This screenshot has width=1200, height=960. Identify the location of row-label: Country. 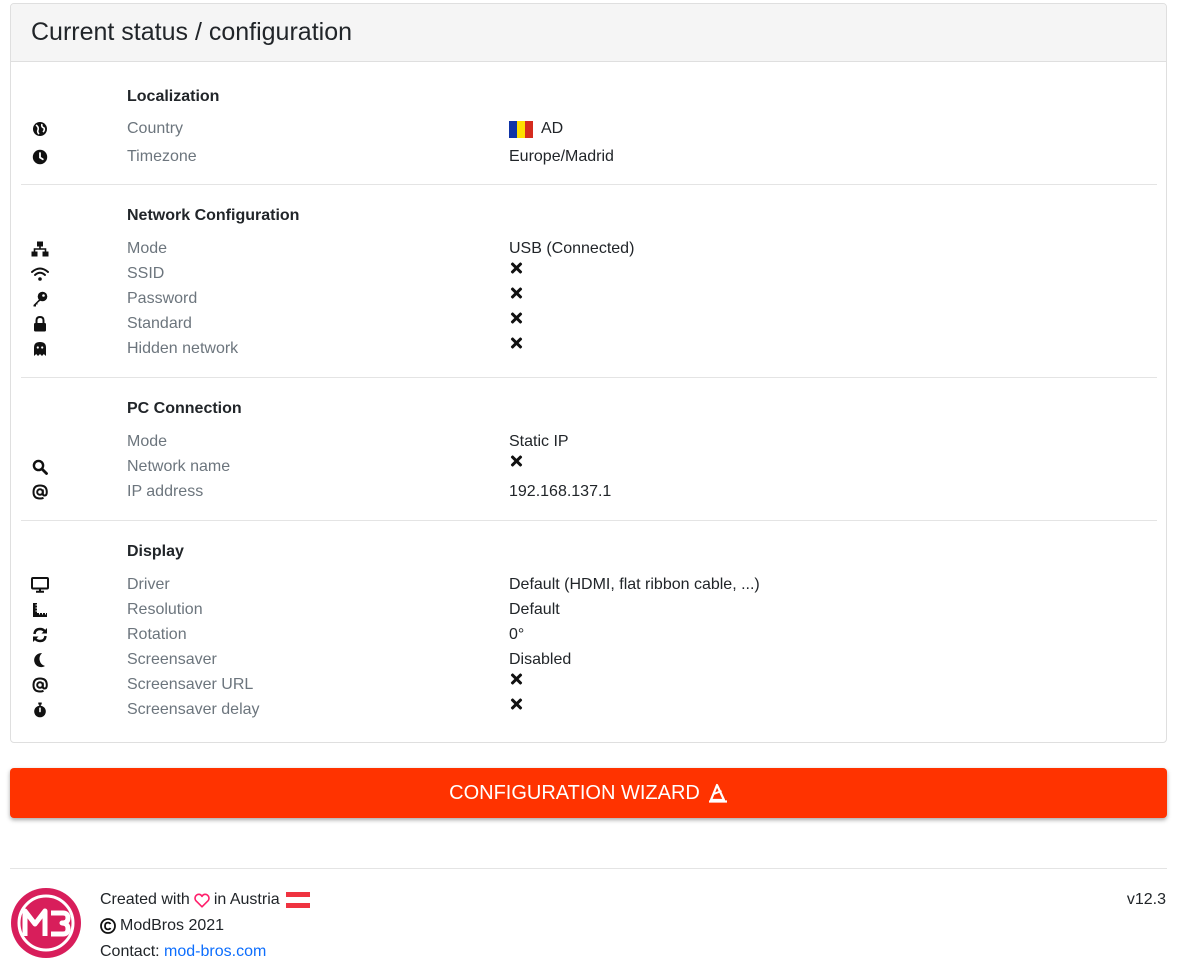
(155, 128).